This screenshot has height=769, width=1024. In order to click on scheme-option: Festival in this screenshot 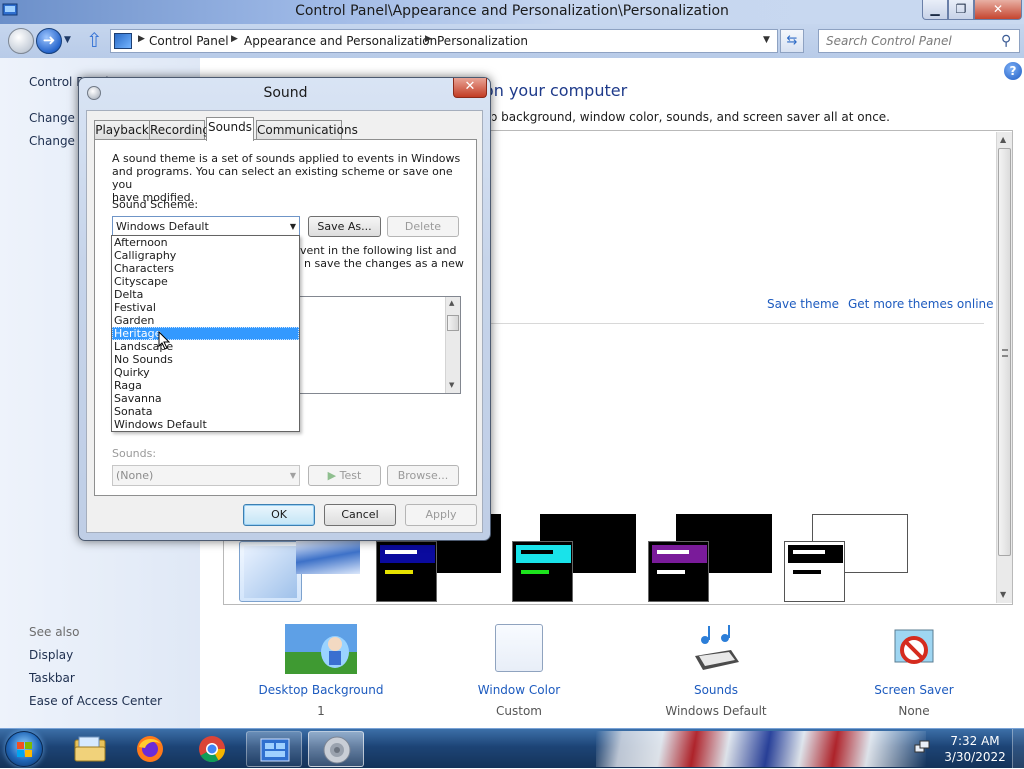, I will do `click(205, 307)`.